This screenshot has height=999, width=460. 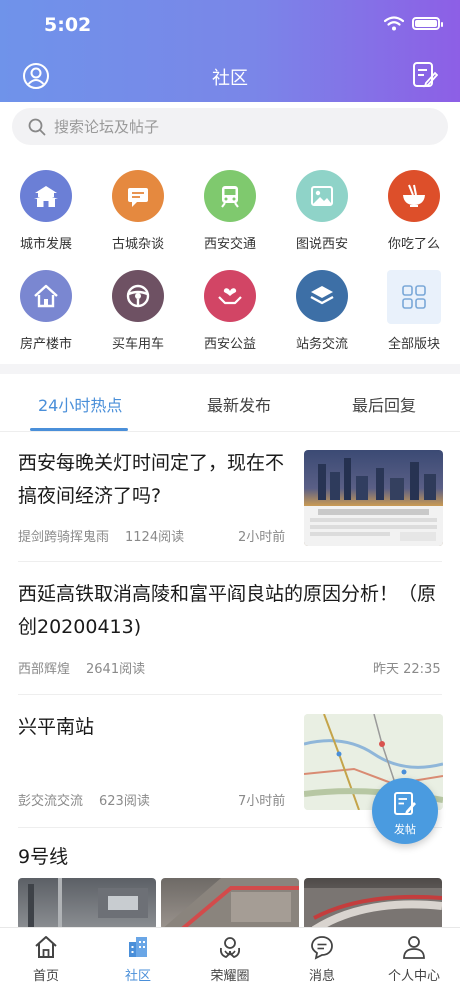 I want to click on tabbar-item-profile: 个人中心, so click(x=414, y=959).